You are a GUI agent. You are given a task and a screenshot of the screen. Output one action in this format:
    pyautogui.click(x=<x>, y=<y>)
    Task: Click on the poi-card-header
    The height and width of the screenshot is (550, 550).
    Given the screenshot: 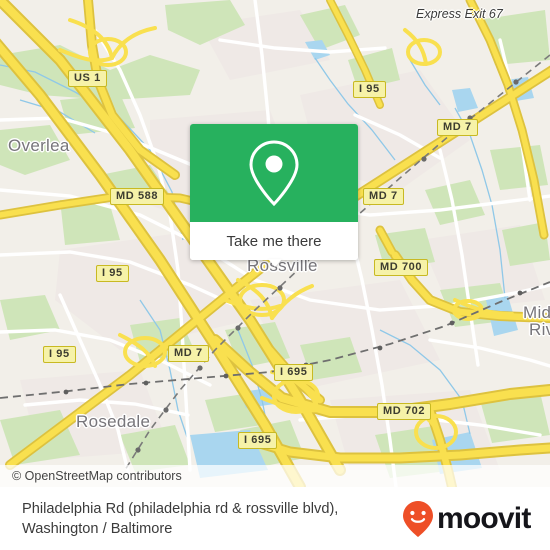 What is the action you would take?
    pyautogui.click(x=274, y=173)
    